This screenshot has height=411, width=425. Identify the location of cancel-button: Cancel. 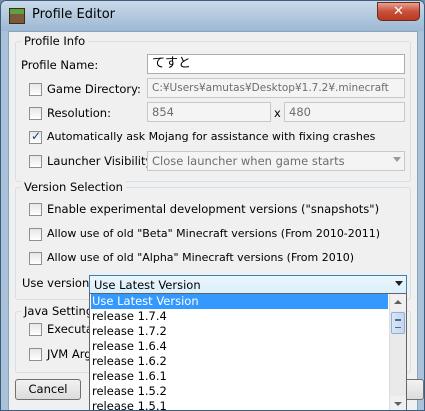
(48, 389).